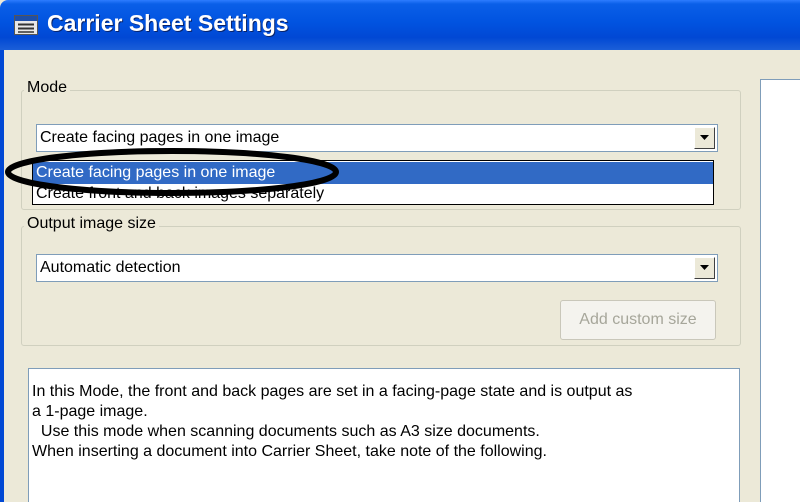  Describe the element at coordinates (377, 268) in the screenshot. I see `output-size-select: Automatic detection` at that location.